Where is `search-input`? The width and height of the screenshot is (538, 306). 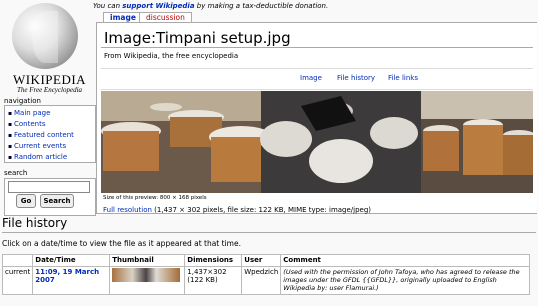 search-input is located at coordinates (49, 187).